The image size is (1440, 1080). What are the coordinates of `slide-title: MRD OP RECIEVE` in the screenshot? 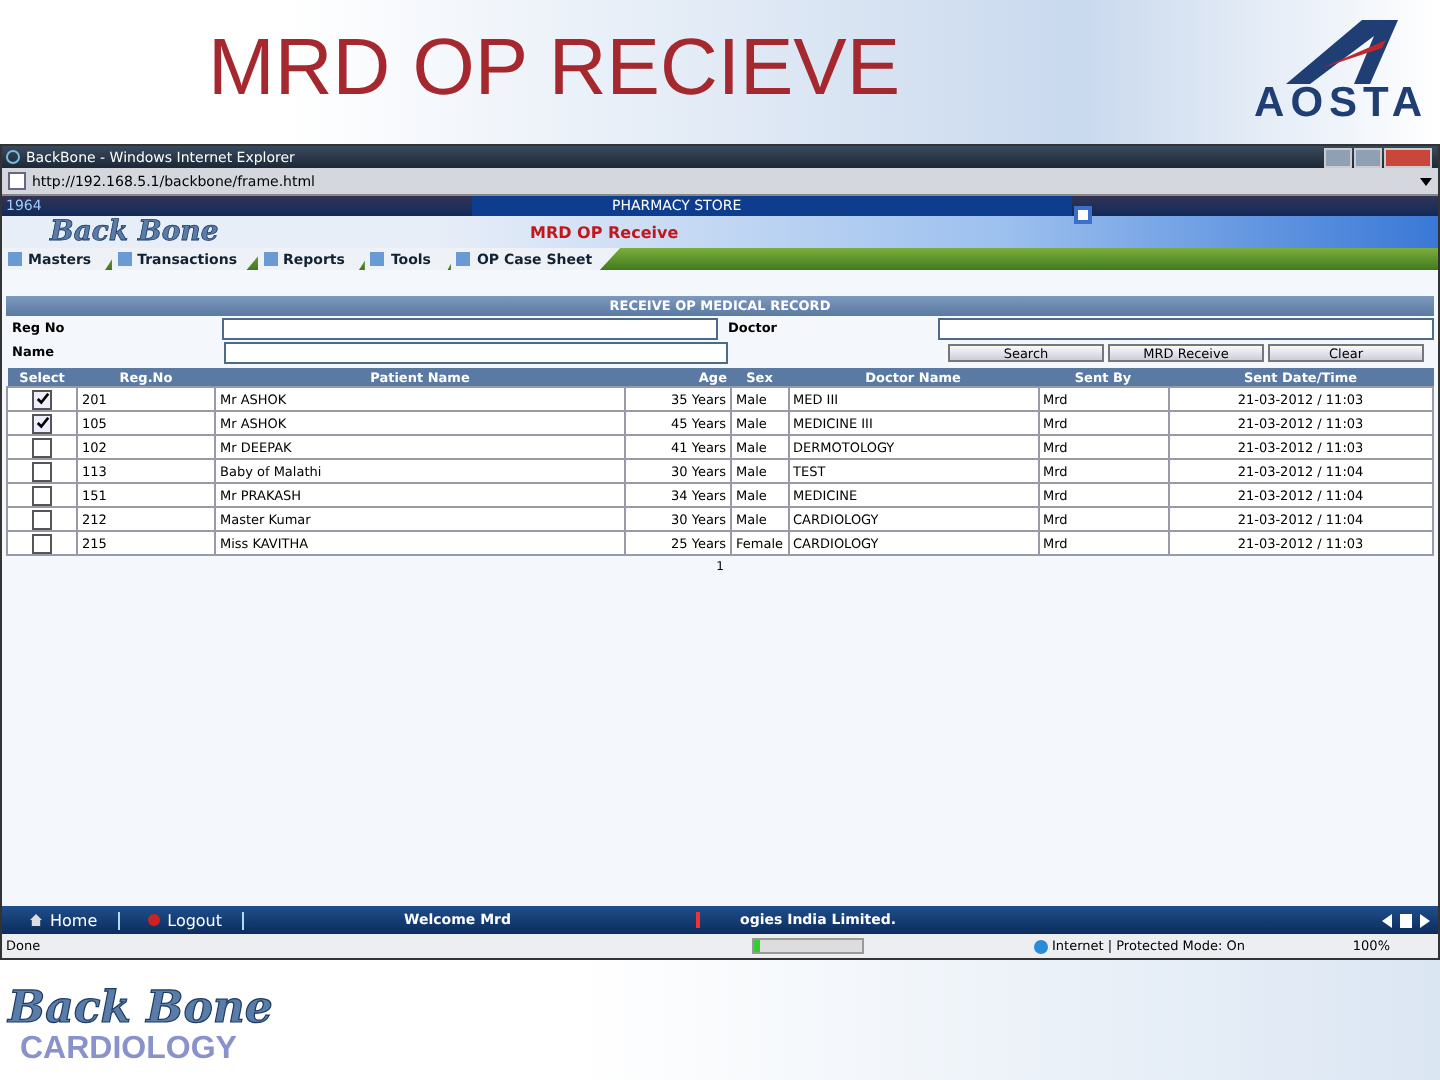 It's located at (554, 69).